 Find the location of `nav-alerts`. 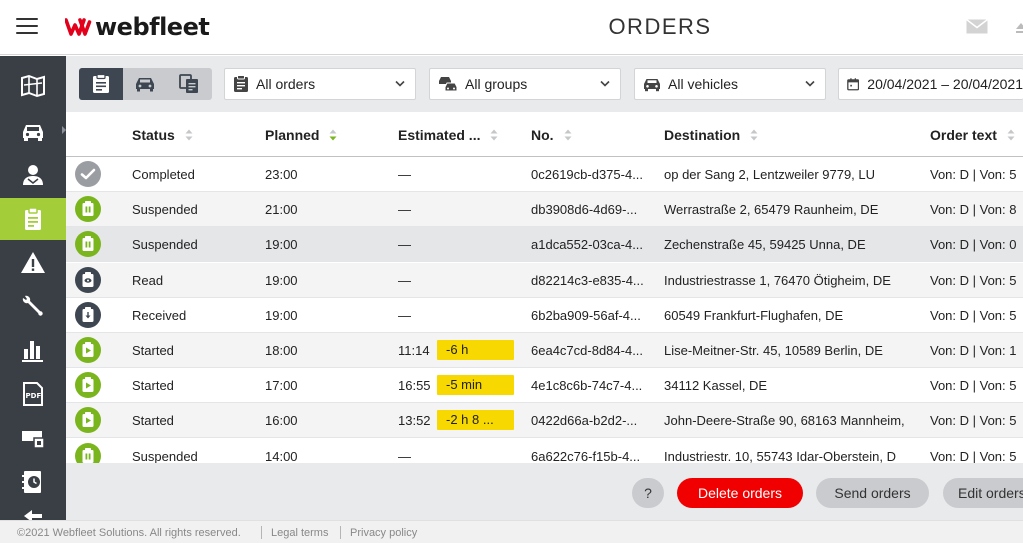

nav-alerts is located at coordinates (33, 263).